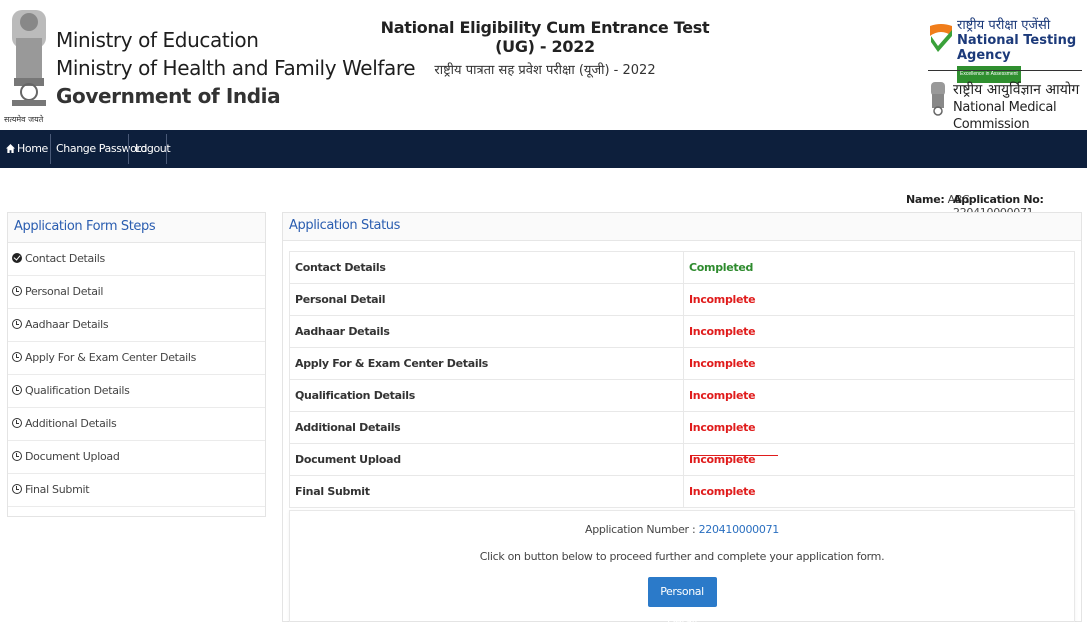 This screenshot has height=622, width=1087. I want to click on step-personal-detail: Personal Detail, so click(136, 292).